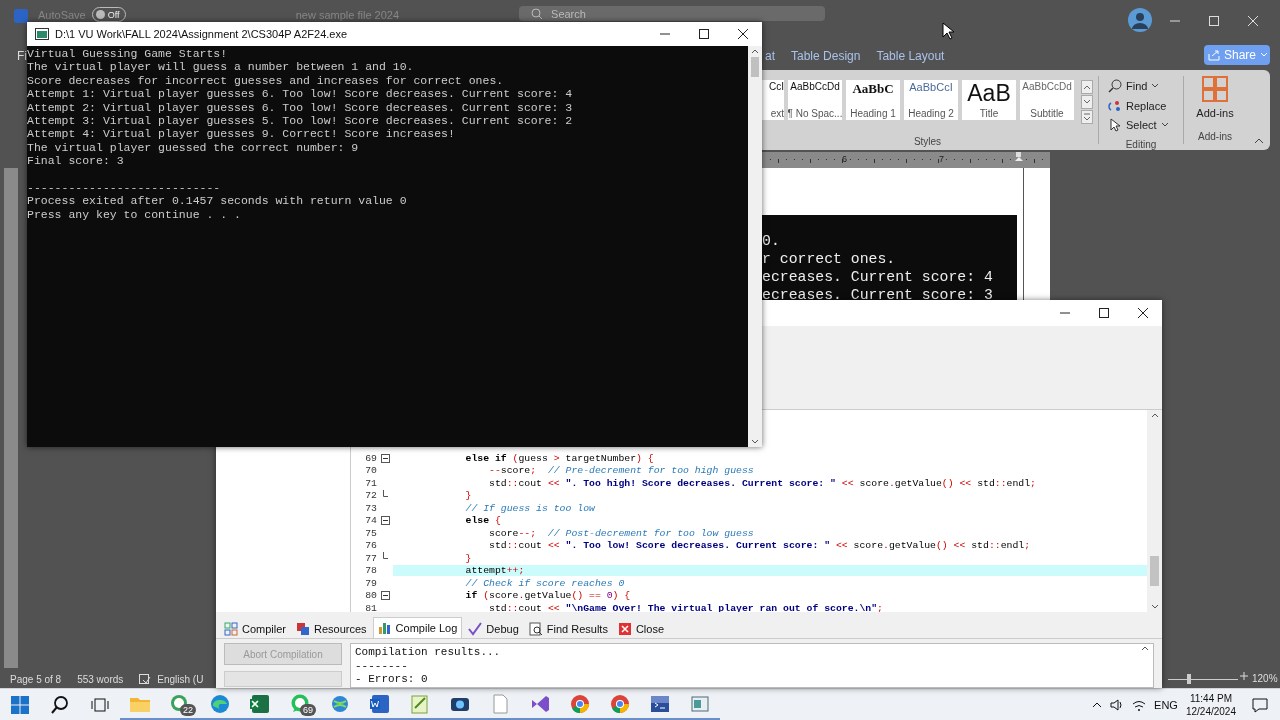  Describe the element at coordinates (948, 31) in the screenshot. I see `cursor-icon` at that location.